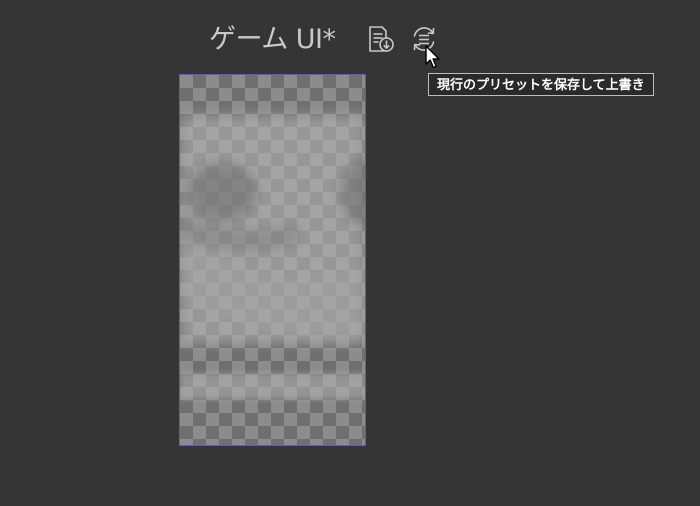 The width and height of the screenshot is (700, 506). Describe the element at coordinates (541, 84) in the screenshot. I see `tooltip: 現行のプリセットを保存して上書き` at that location.